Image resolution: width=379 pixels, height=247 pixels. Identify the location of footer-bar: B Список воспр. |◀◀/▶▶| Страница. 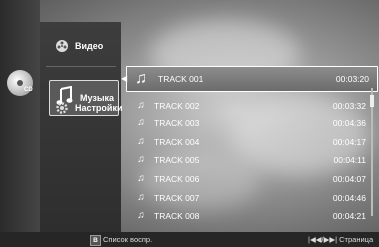
(189, 239).